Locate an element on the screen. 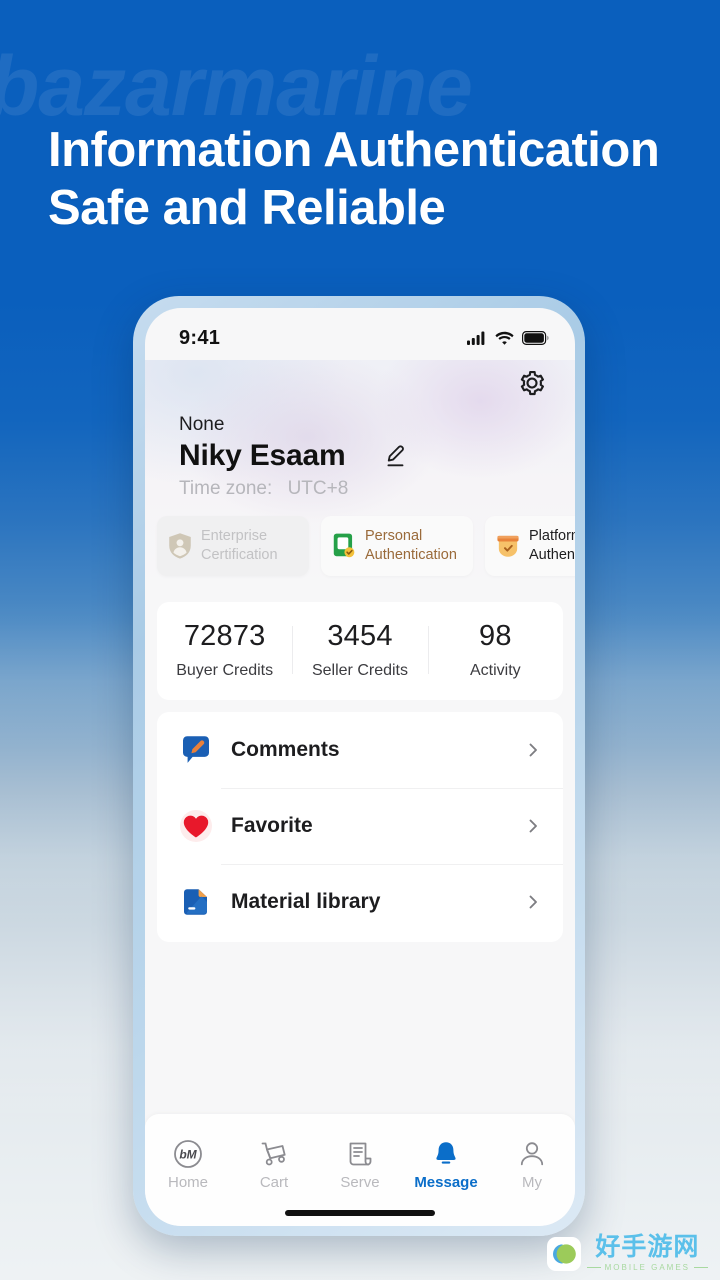  watermark-rule-right is located at coordinates (701, 1267).